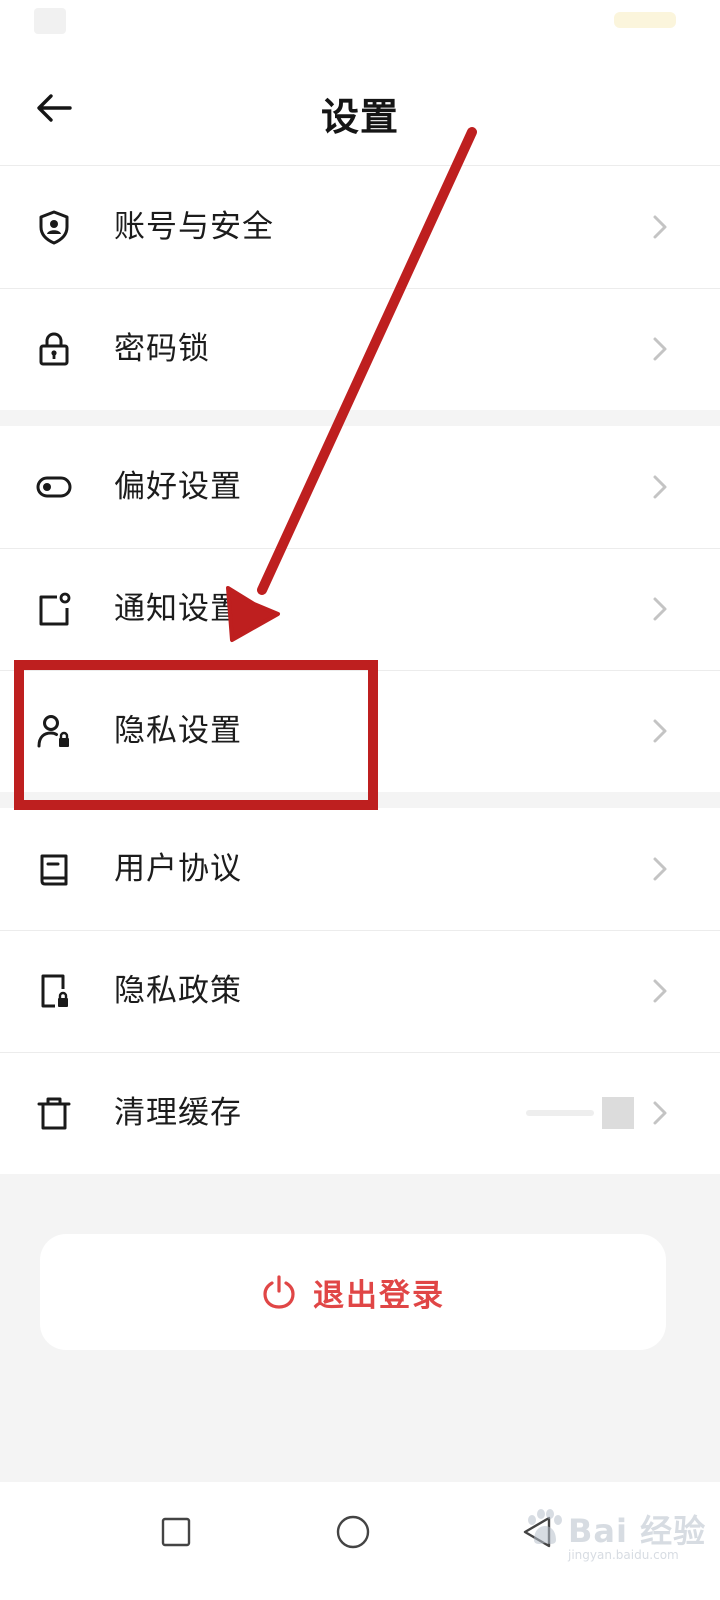 This screenshot has height=1600, width=720. I want to click on status-bar, so click(360, 25).